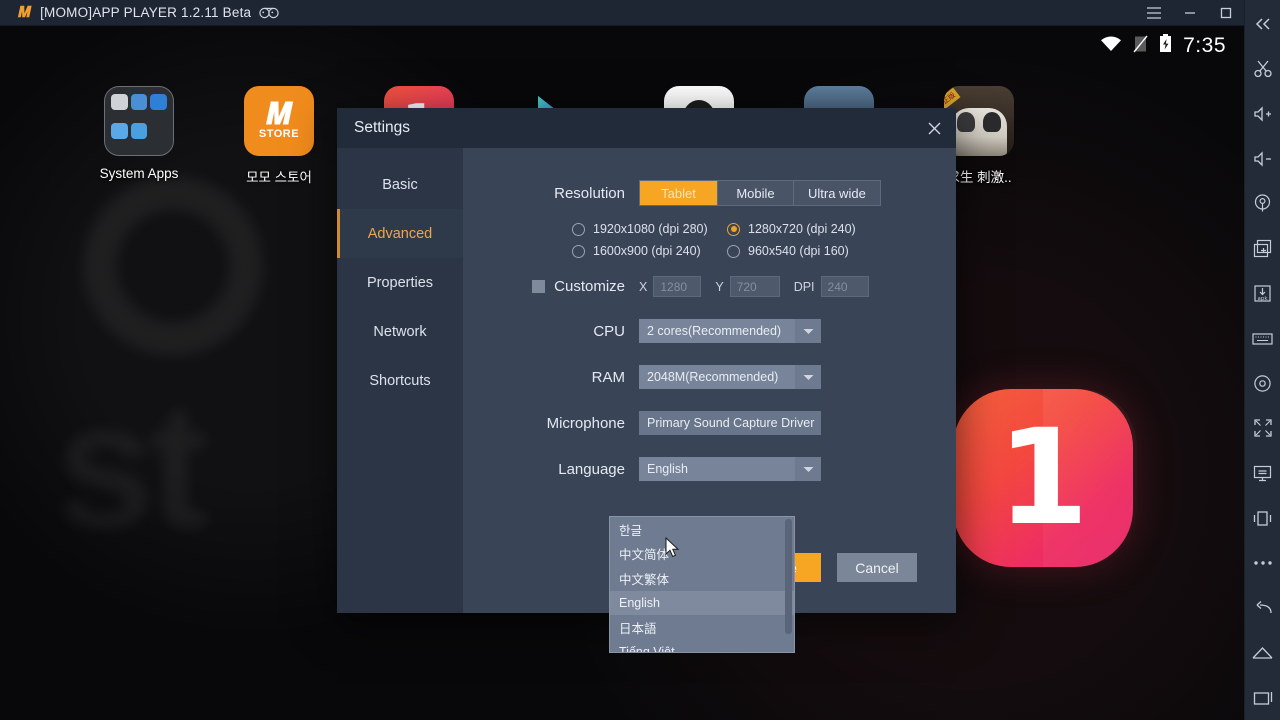  What do you see at coordinates (1190, 13) in the screenshot?
I see `minimize-button` at bounding box center [1190, 13].